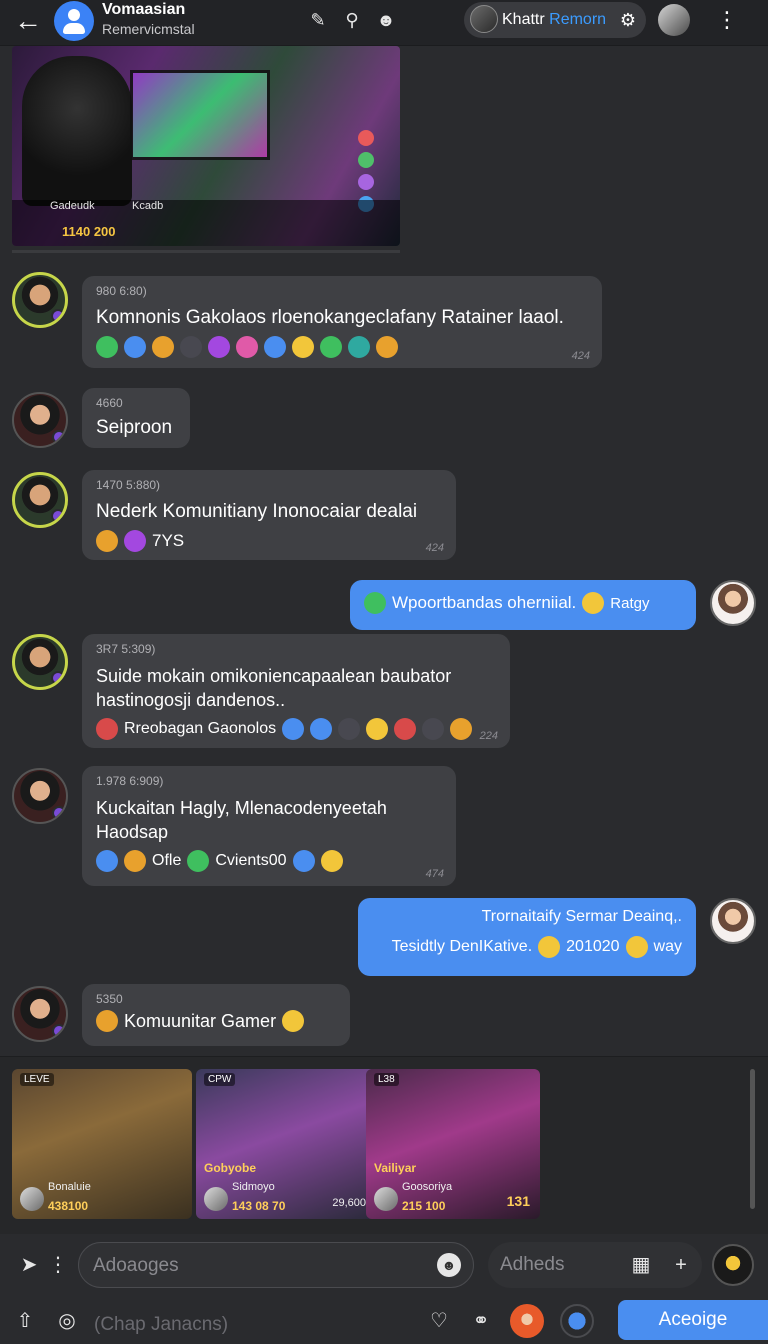 This screenshot has height=1344, width=768. Describe the element at coordinates (349, 1203) in the screenshot. I see `card-extra: 29,600` at that location.